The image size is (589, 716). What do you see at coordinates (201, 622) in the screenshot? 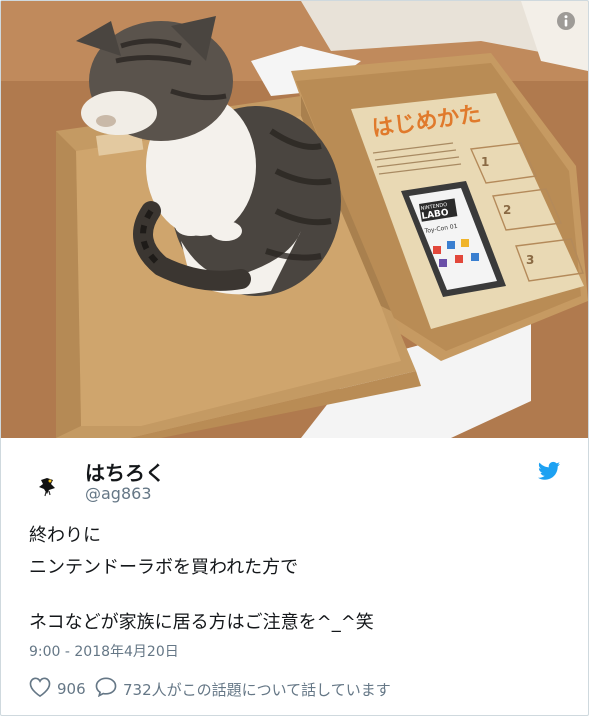
I see `tweet-text-line-4: ネコなどが家族に居る方はご注意を^_^笑` at bounding box center [201, 622].